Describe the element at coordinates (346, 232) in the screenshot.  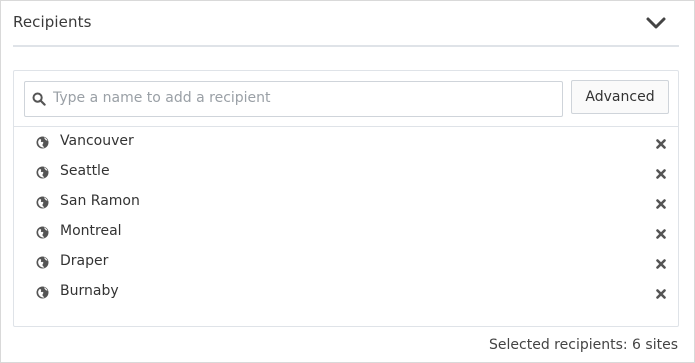
I see `list-item: Montreal` at that location.